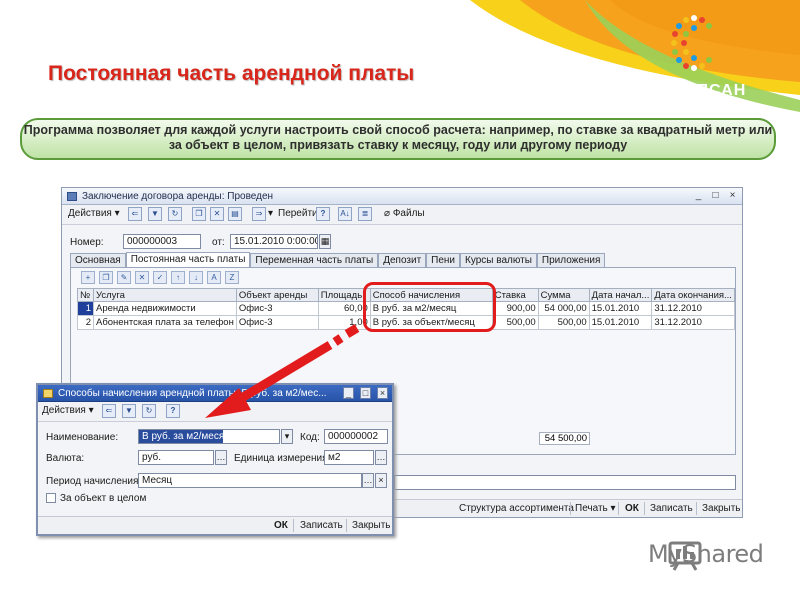 This screenshot has width=800, height=600. What do you see at coordinates (277, 295) in the screenshot?
I see `col-object: Объект аренды` at bounding box center [277, 295].